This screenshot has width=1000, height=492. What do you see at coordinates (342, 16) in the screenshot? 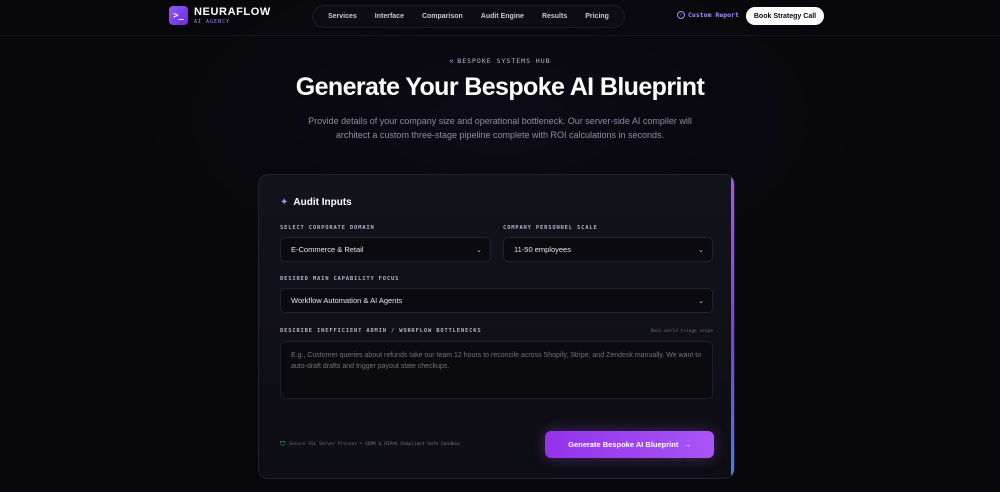
I see `nav-services: Services` at bounding box center [342, 16].